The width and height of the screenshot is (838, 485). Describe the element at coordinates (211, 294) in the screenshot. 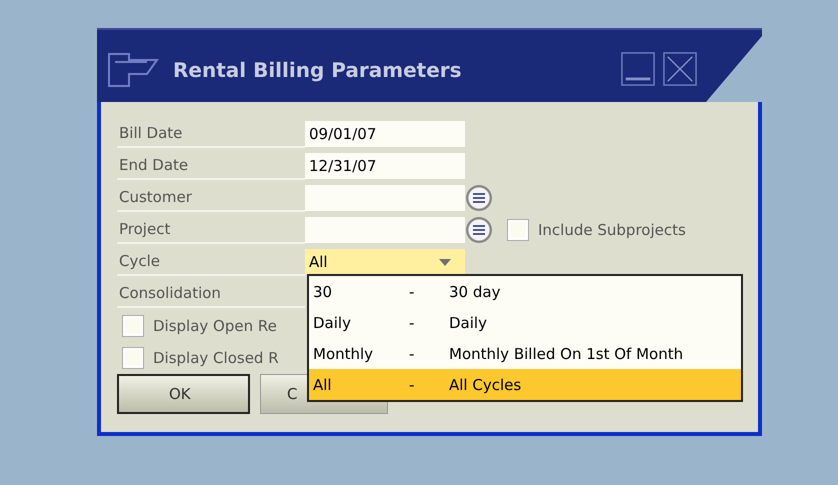

I see `field-label: Consolidation` at that location.